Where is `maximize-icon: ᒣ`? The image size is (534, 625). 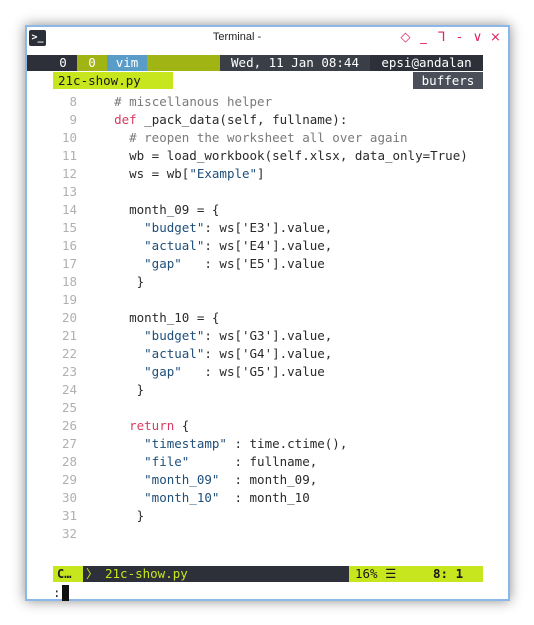
maximize-icon: ᒣ is located at coordinates (441, 38).